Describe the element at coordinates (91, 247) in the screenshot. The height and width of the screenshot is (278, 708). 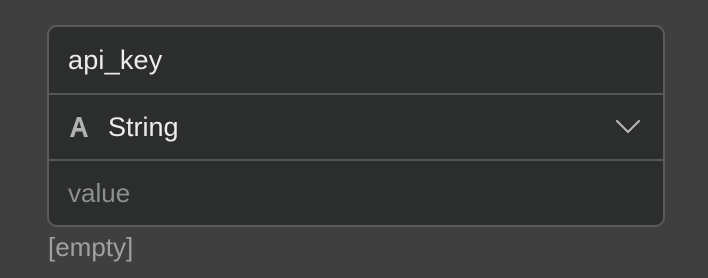
I see `empty-hint: [empty]` at that location.